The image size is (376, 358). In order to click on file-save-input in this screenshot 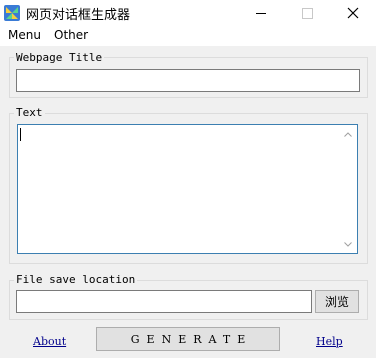, I will do `click(164, 301)`.